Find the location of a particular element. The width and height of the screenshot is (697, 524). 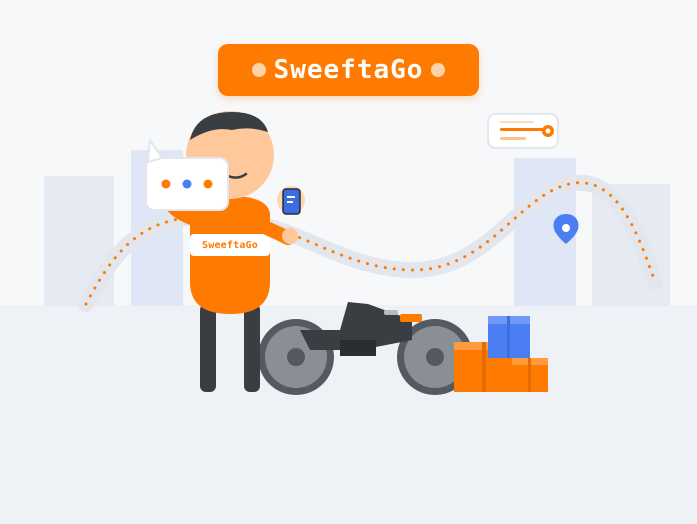

courier-leg-left is located at coordinates (208, 348).